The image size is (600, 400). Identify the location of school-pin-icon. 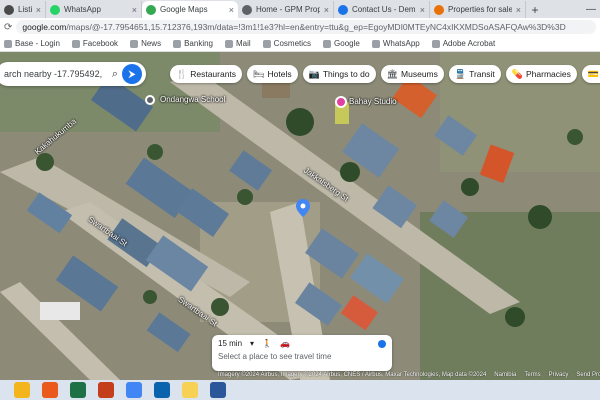
(150, 100).